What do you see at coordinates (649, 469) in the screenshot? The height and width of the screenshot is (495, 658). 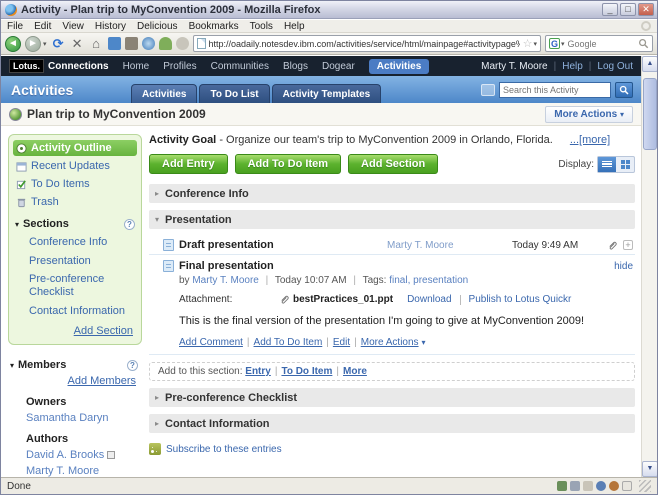 I see `scroll-down-button: ▼` at bounding box center [649, 469].